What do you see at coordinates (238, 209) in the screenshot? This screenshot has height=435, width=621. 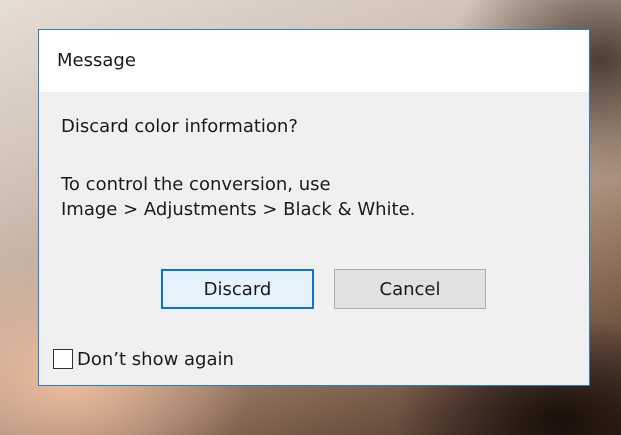 I see `message-body-line: Image > Adjustments > Black & White.` at bounding box center [238, 209].